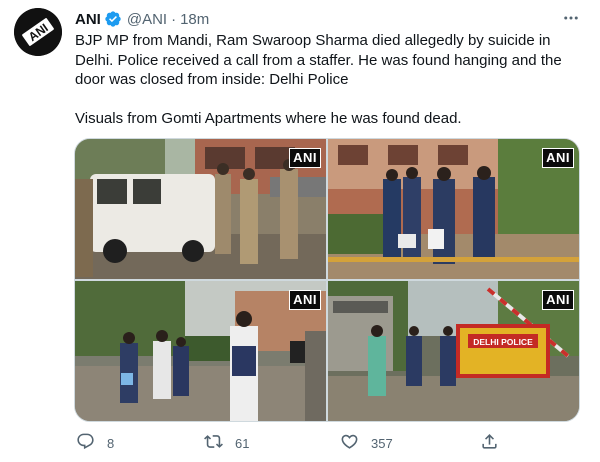 The image size is (600, 462). I want to click on retweet-count: 61, so click(242, 443).